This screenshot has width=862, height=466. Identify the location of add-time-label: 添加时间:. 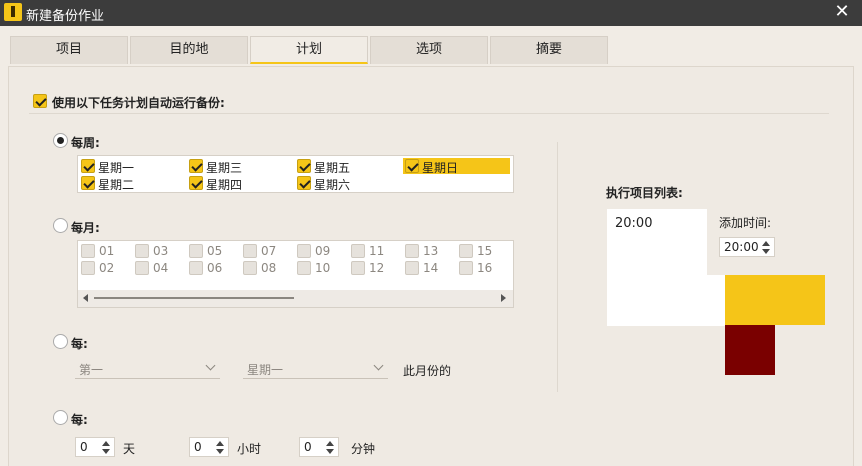
(745, 223).